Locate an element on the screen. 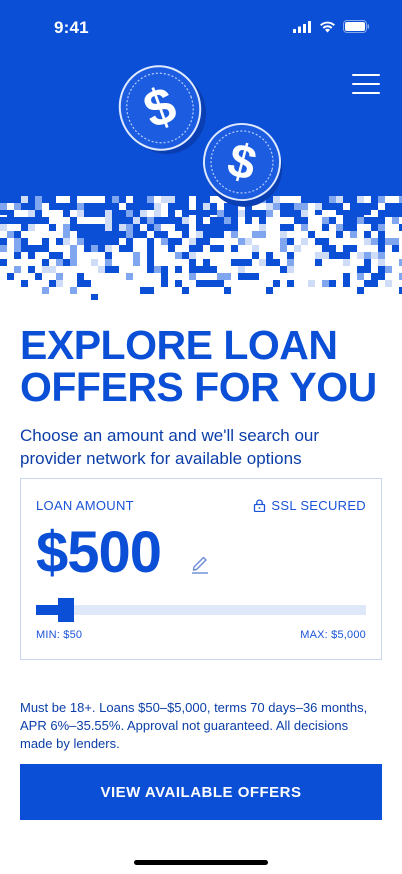 Image resolution: width=402 pixels, height=874 pixels. hamburger-menu-icon is located at coordinates (366, 86).